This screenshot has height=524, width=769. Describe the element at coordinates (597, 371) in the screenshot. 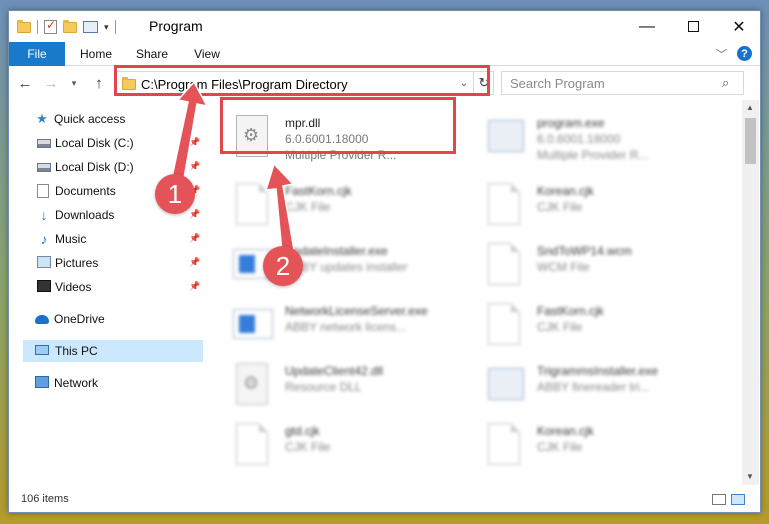

I see `file-name: TrigrammsInstaller.exe` at that location.